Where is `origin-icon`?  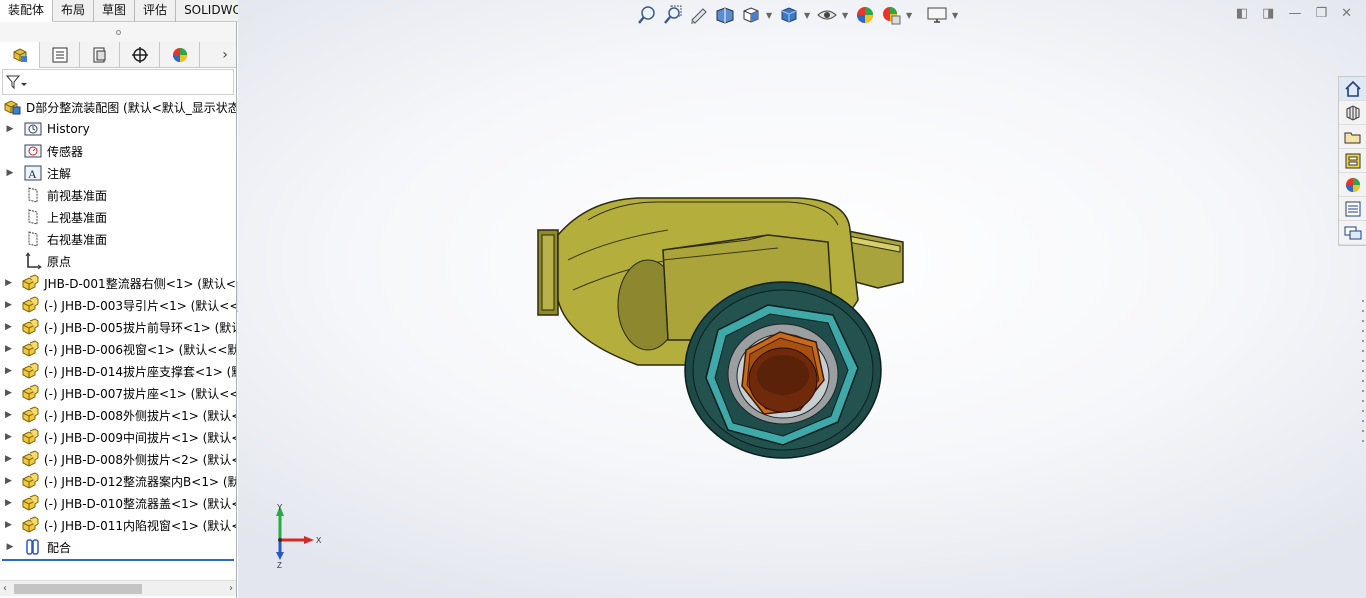
origin-icon is located at coordinates (33, 261).